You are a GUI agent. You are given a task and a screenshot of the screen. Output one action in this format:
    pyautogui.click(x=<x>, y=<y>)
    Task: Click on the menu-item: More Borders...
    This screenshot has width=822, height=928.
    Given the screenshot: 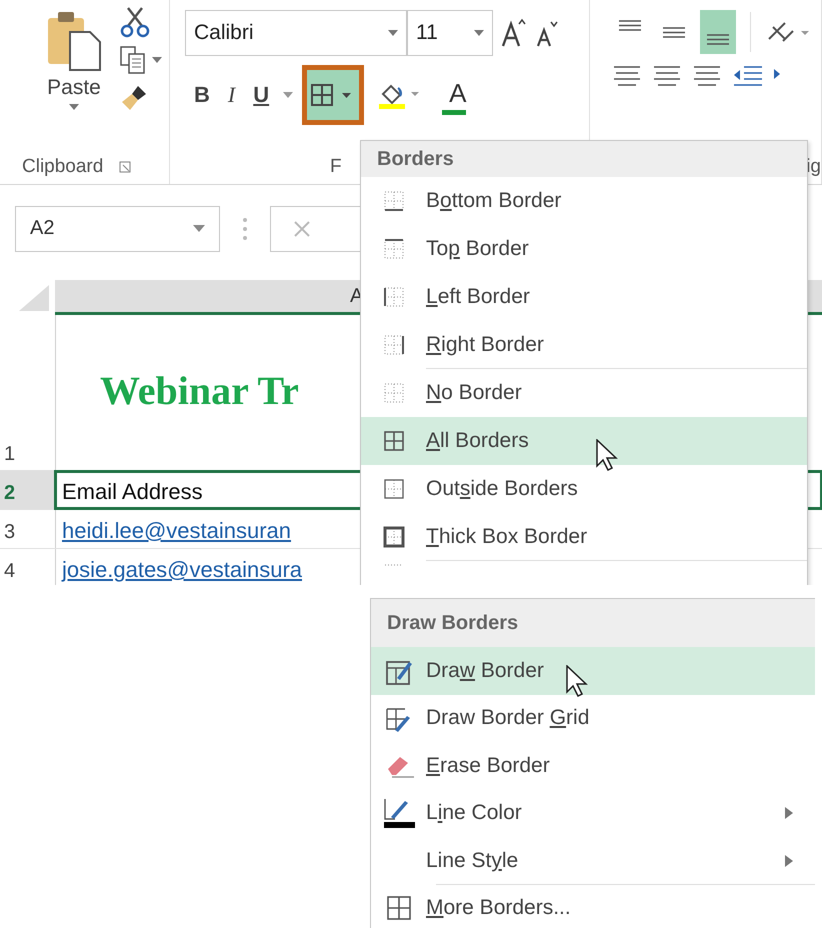 What is the action you would take?
    pyautogui.click(x=593, y=906)
    